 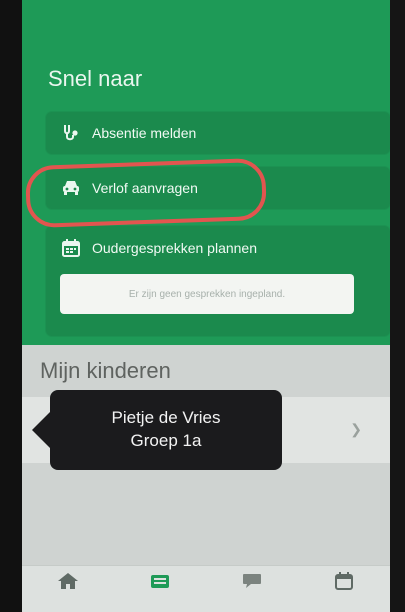 What do you see at coordinates (160, 581) in the screenshot?
I see `inbox-icon` at bounding box center [160, 581].